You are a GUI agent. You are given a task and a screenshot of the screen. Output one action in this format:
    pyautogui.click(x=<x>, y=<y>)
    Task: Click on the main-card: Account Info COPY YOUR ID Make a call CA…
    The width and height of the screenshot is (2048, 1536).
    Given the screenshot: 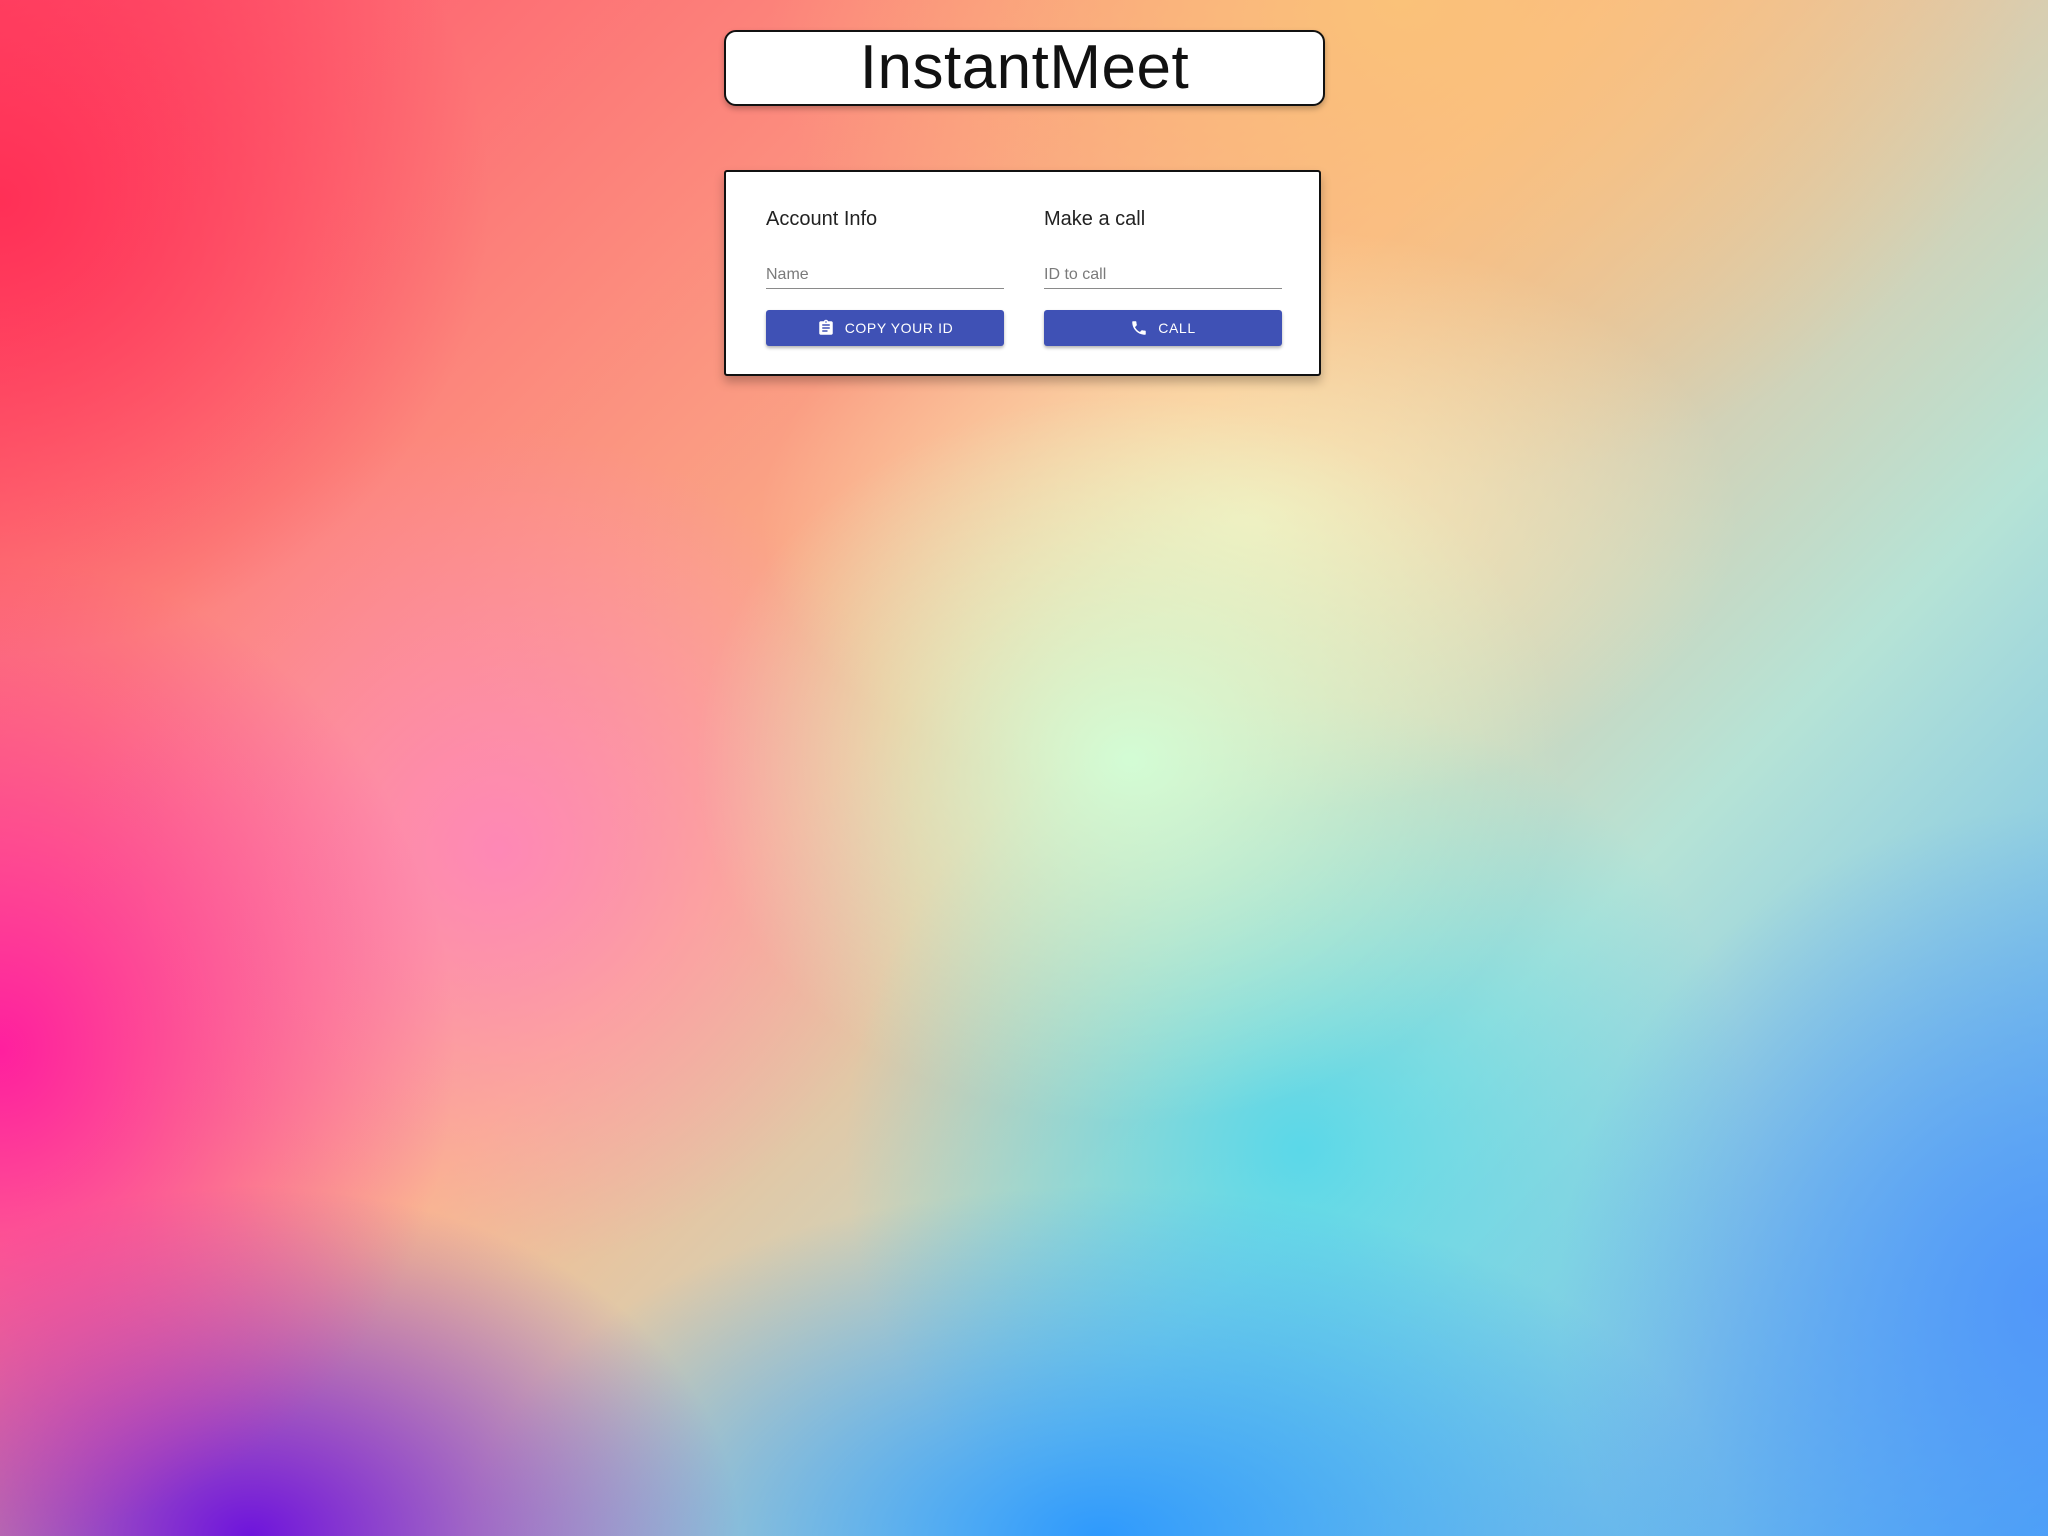 What is the action you would take?
    pyautogui.click(x=1022, y=273)
    